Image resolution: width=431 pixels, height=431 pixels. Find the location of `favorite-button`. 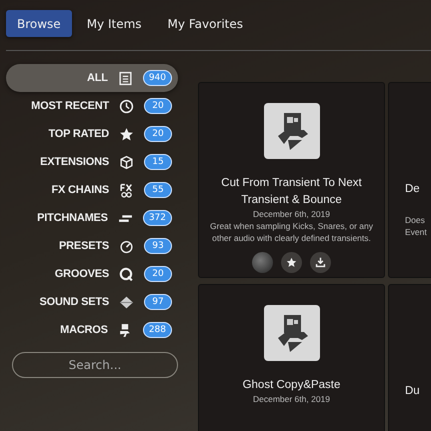

favorite-button is located at coordinates (291, 262).